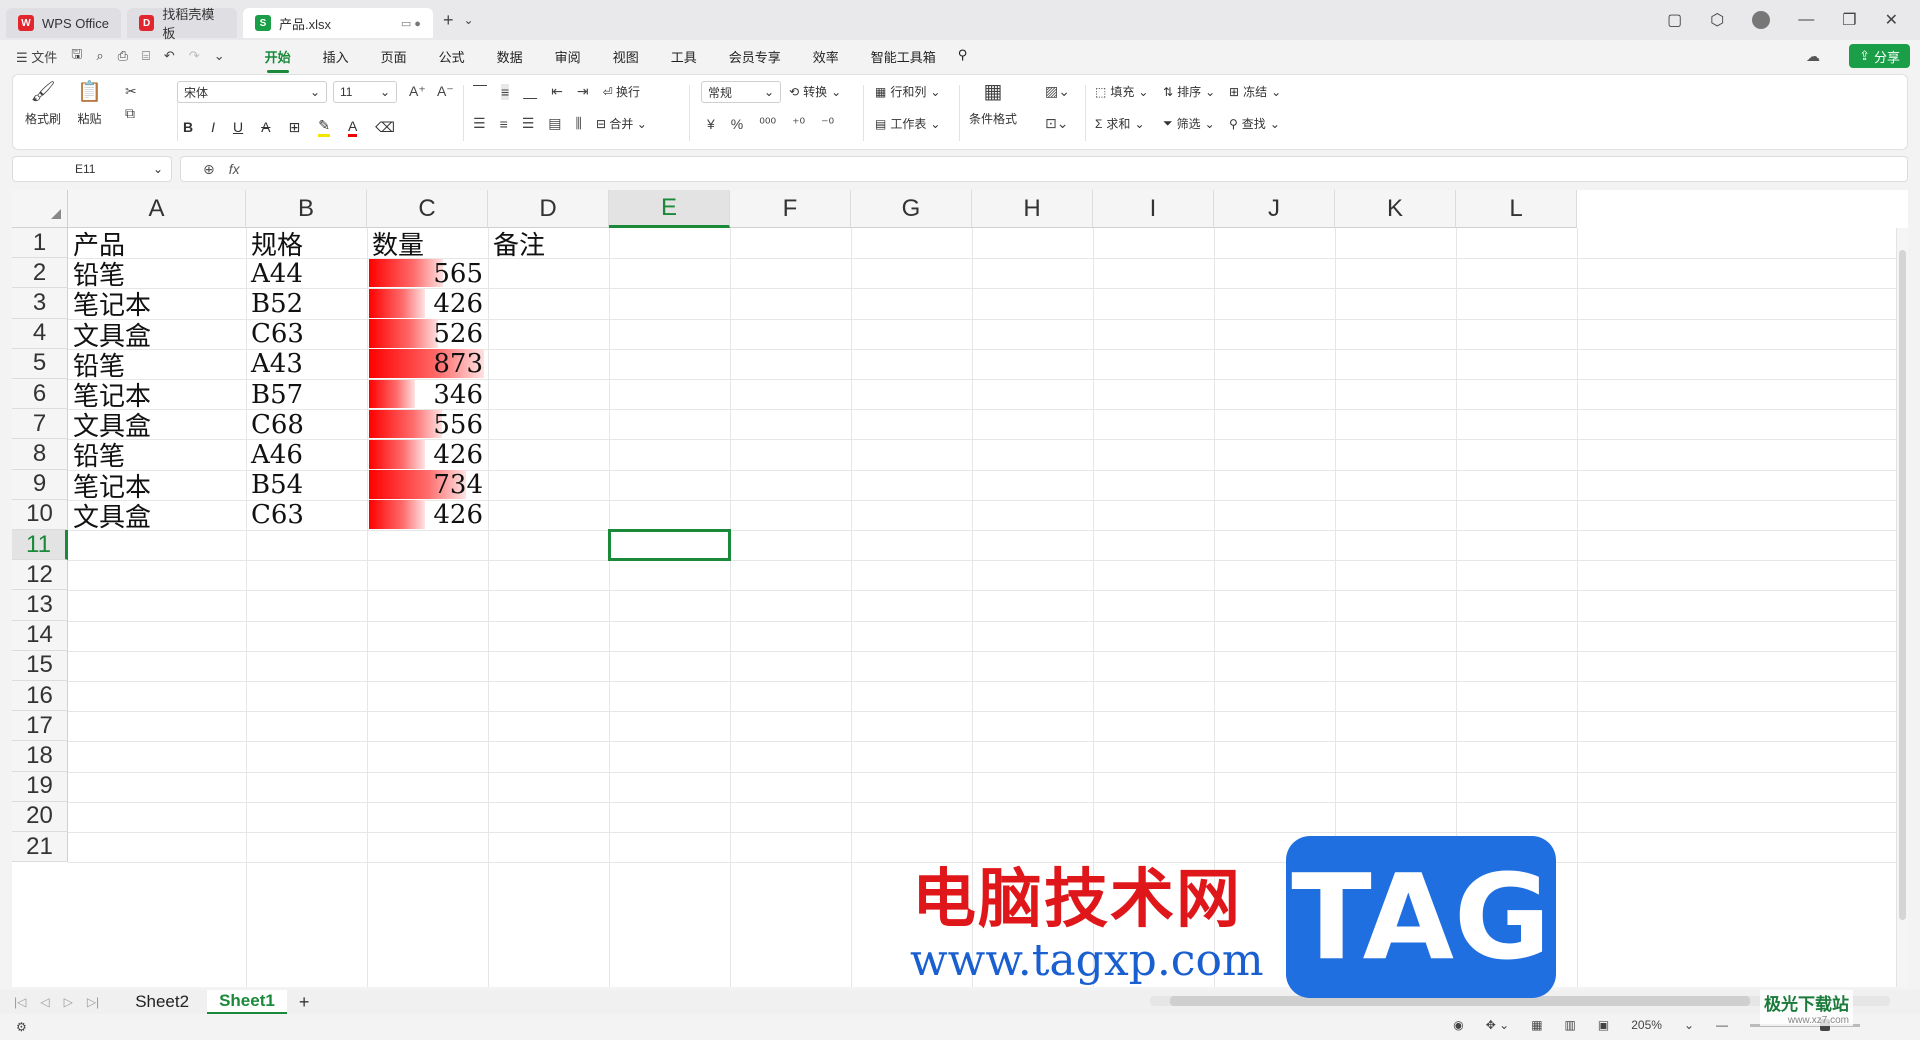 The height and width of the screenshot is (1040, 1920). What do you see at coordinates (157, 209) in the screenshot?
I see `column-header-a: A` at bounding box center [157, 209].